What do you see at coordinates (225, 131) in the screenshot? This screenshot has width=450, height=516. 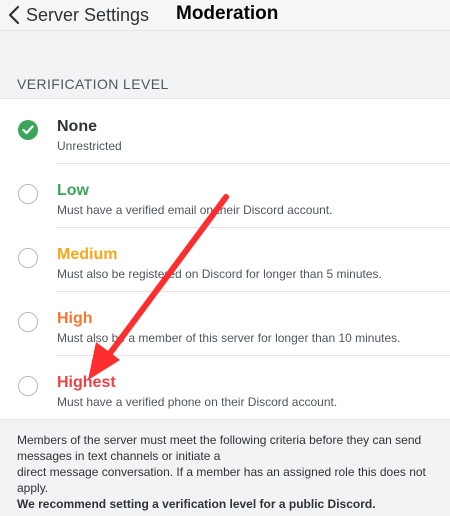 I see `verification-option-none: None Unrestricted` at bounding box center [225, 131].